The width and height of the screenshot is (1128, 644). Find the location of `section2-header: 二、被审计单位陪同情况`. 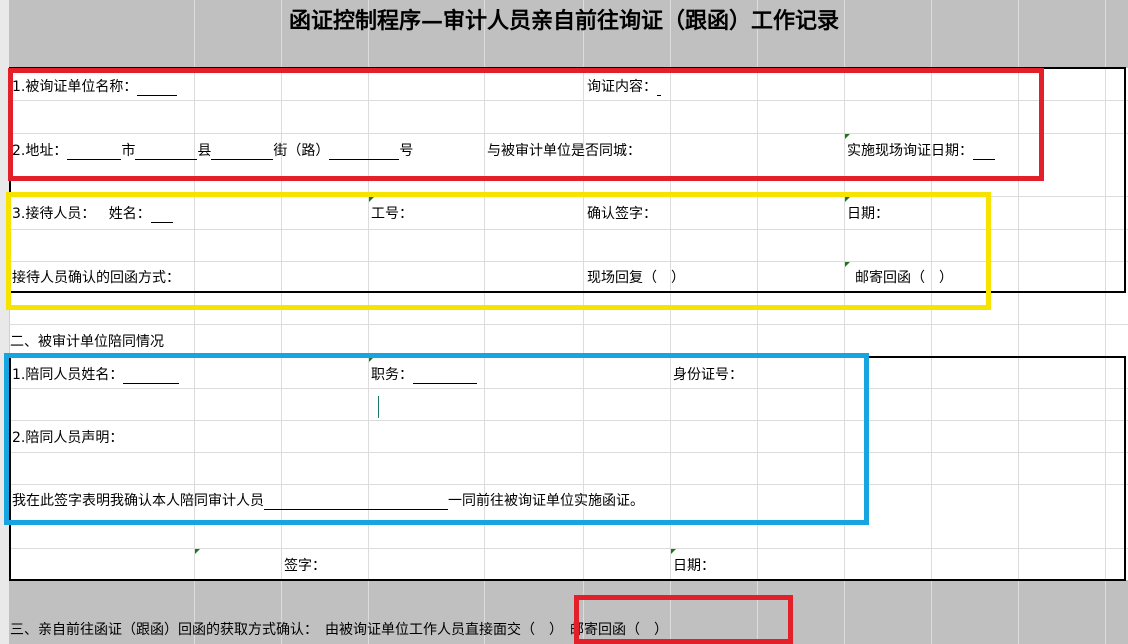

section2-header: 二、被审计单位陪同情况 is located at coordinates (87, 342).